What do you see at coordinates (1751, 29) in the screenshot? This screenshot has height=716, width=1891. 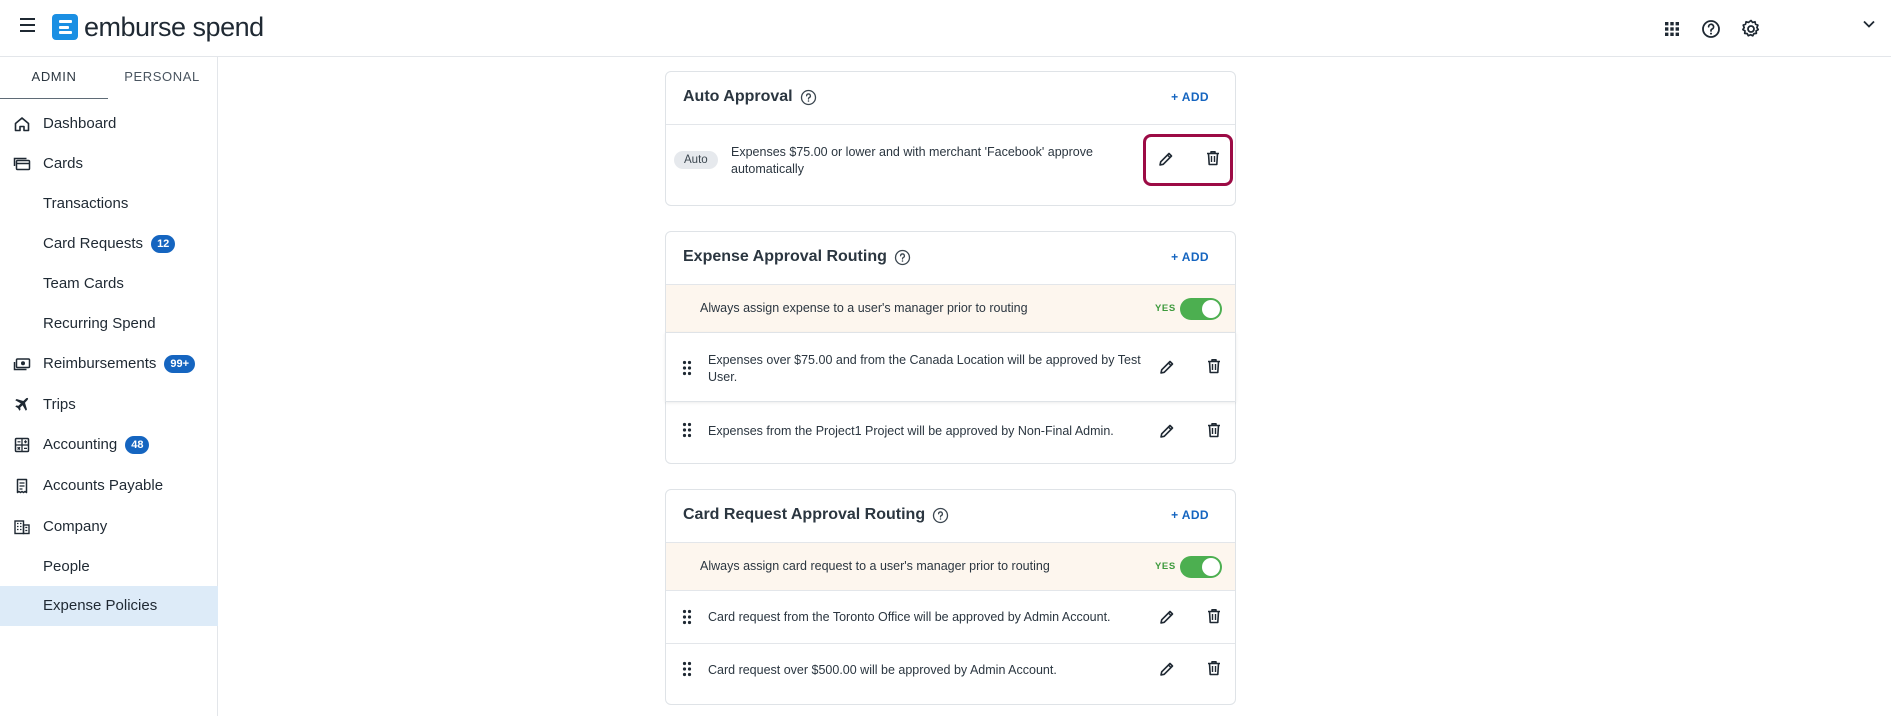 I see `settings-gear-icon` at bounding box center [1751, 29].